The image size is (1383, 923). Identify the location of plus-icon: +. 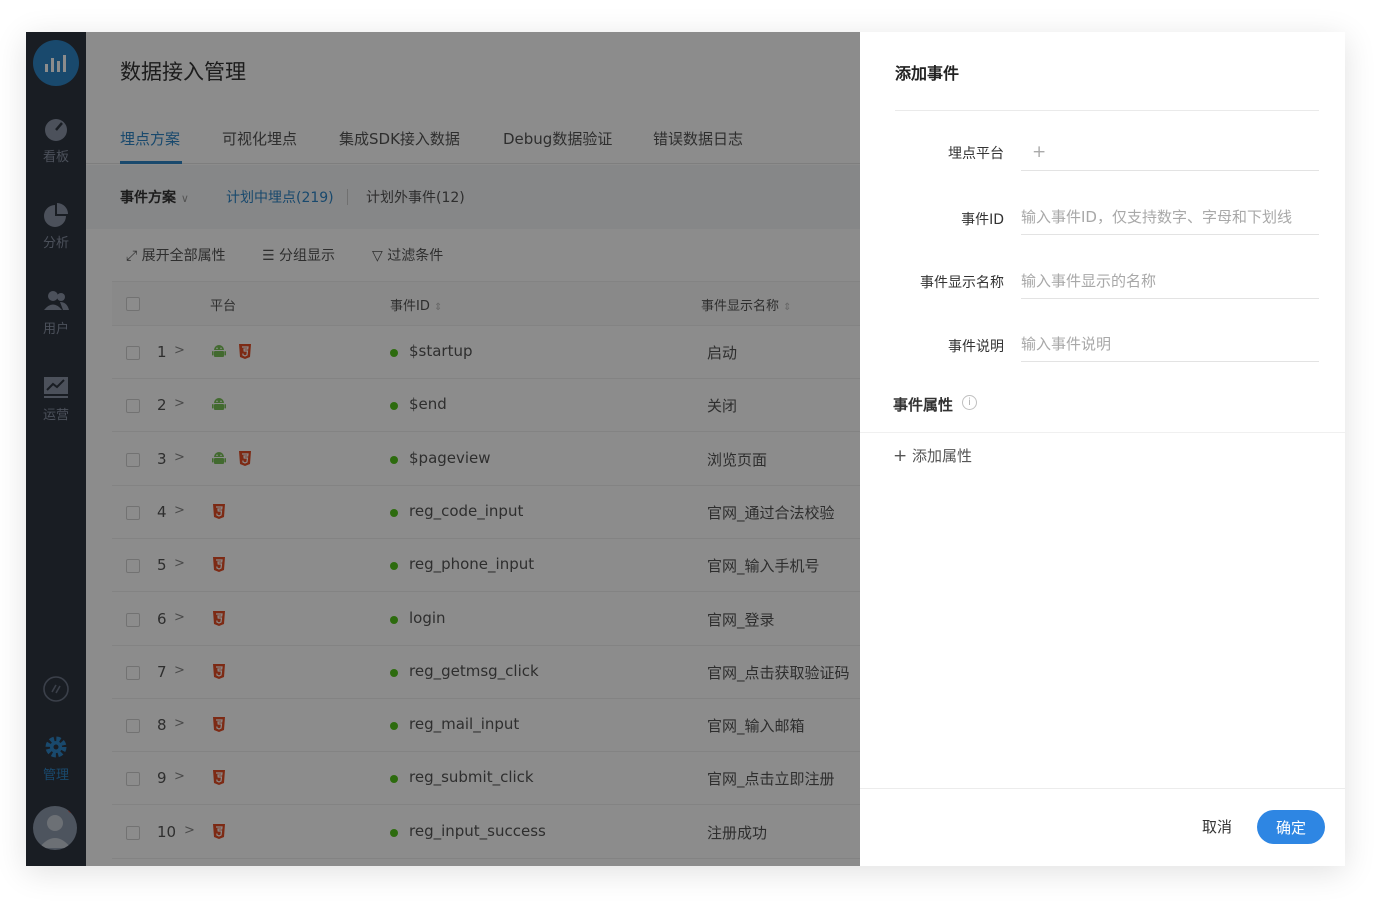
(900, 456).